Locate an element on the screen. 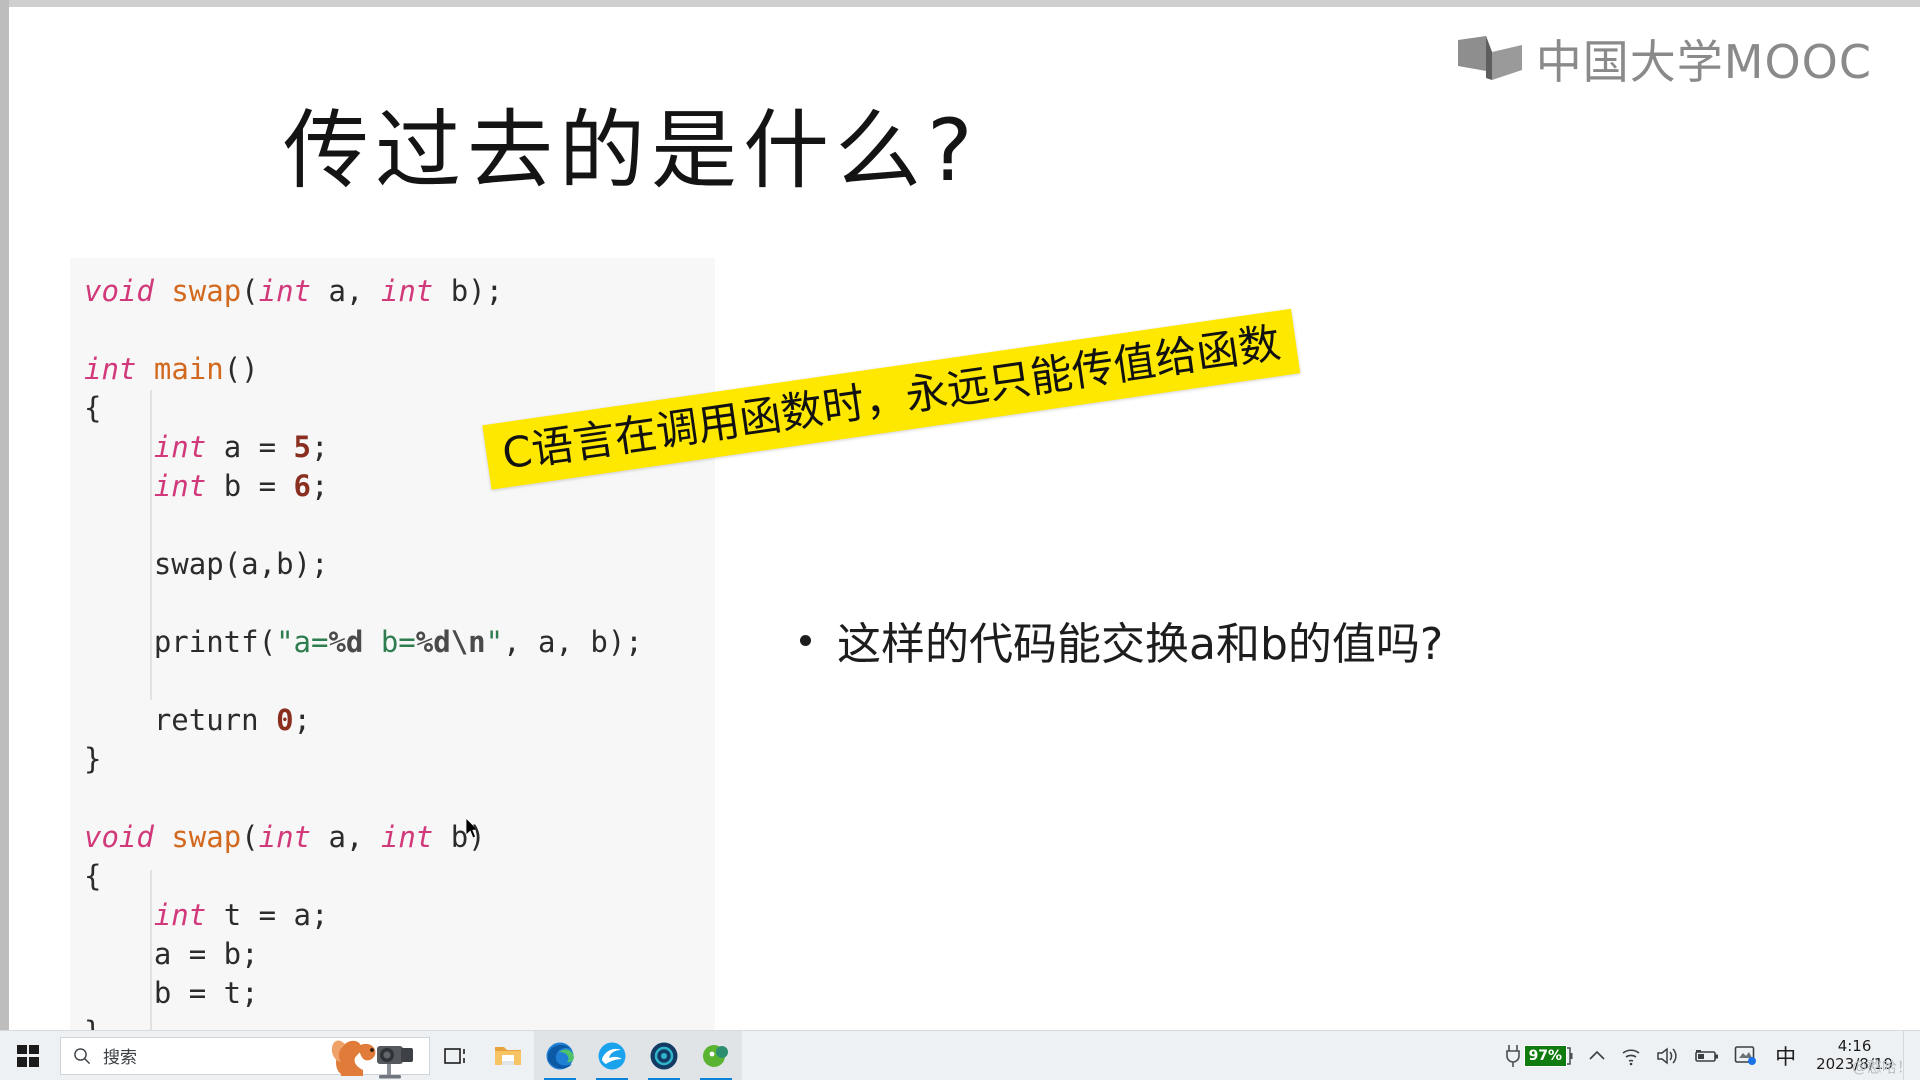 The width and height of the screenshot is (1920, 1080). page-title: 传过去的是什么? is located at coordinates (631, 151).